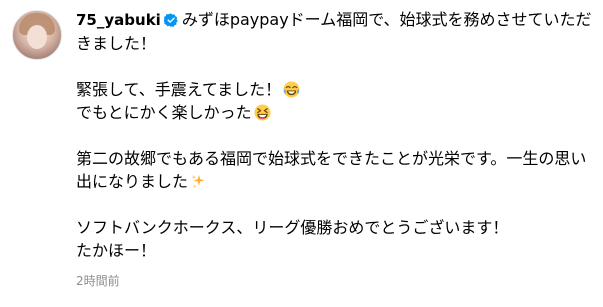  What do you see at coordinates (118, 20) in the screenshot?
I see `username-link: 75_yabuki` at bounding box center [118, 20].